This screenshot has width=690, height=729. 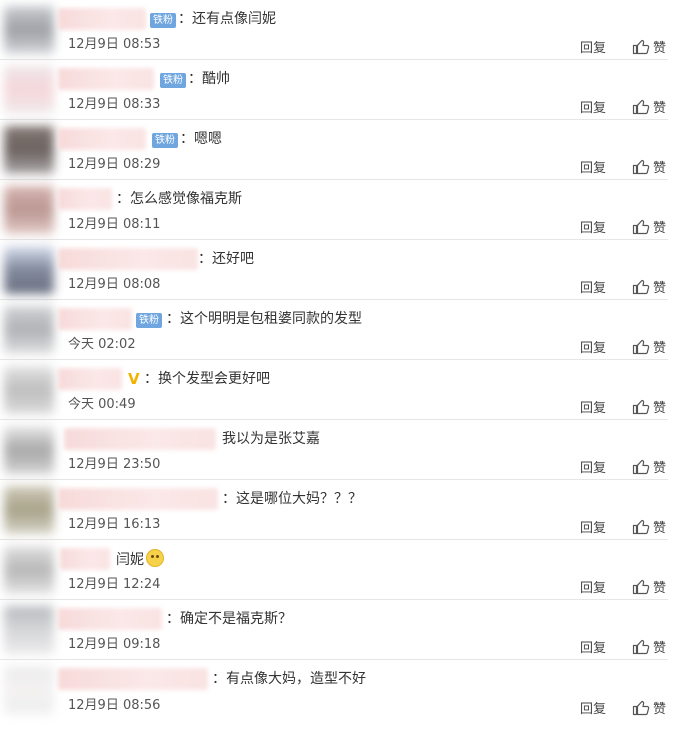 What do you see at coordinates (207, 379) in the screenshot?
I see `comment-text: ：换个发型会更好吧` at bounding box center [207, 379].